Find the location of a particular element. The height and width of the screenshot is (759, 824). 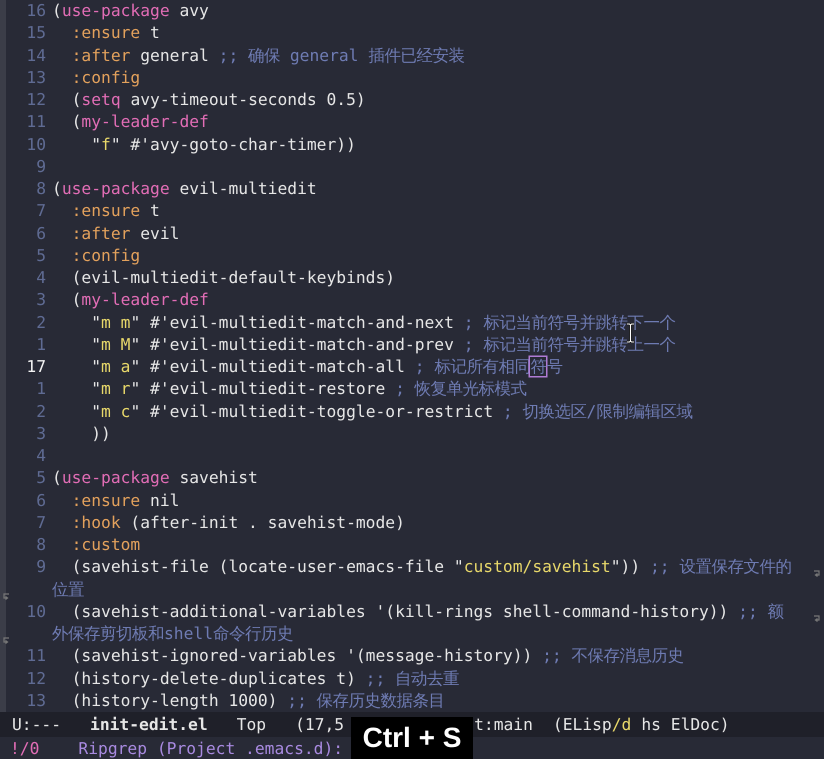

keystroke-overlay: Ctrl + S is located at coordinates (412, 738).